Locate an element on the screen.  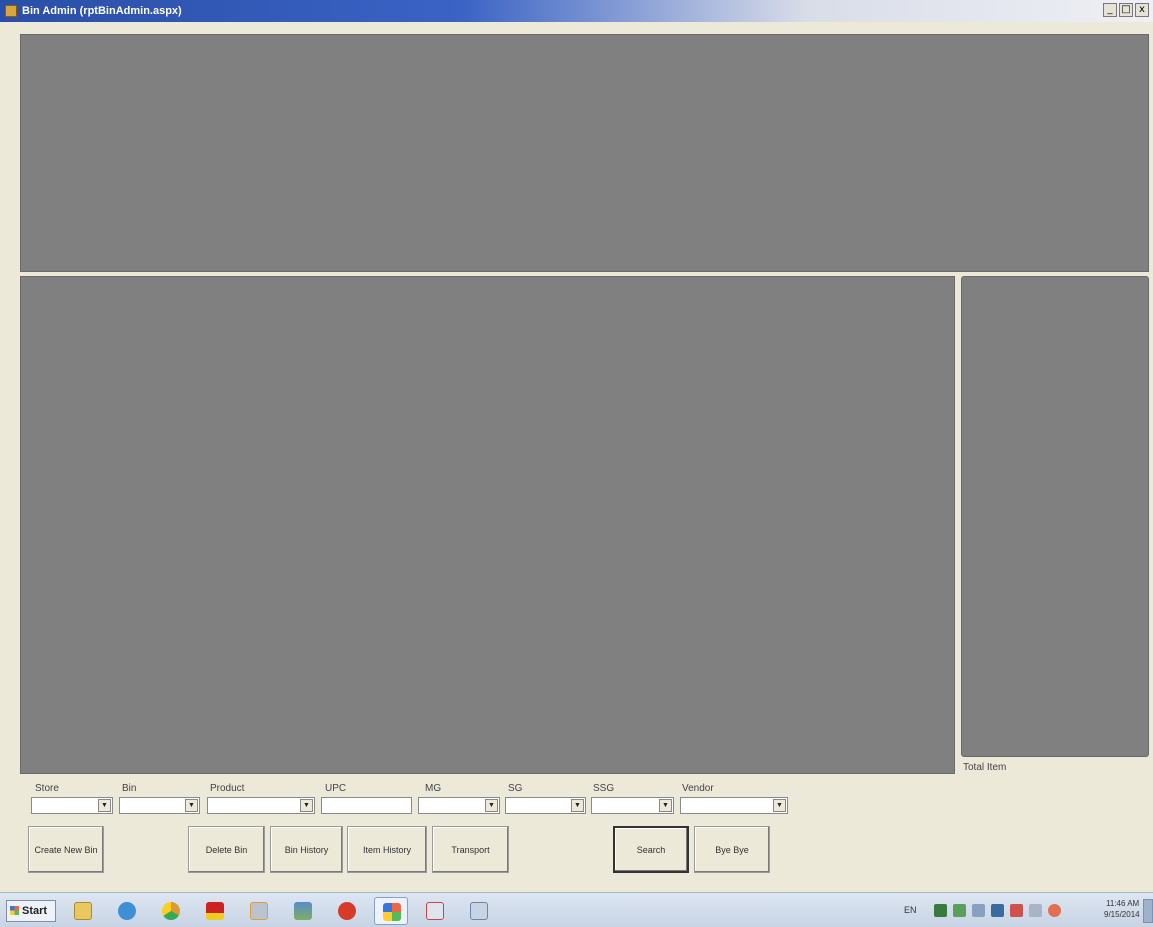
sg-dropdown: ▼ is located at coordinates (545, 805).